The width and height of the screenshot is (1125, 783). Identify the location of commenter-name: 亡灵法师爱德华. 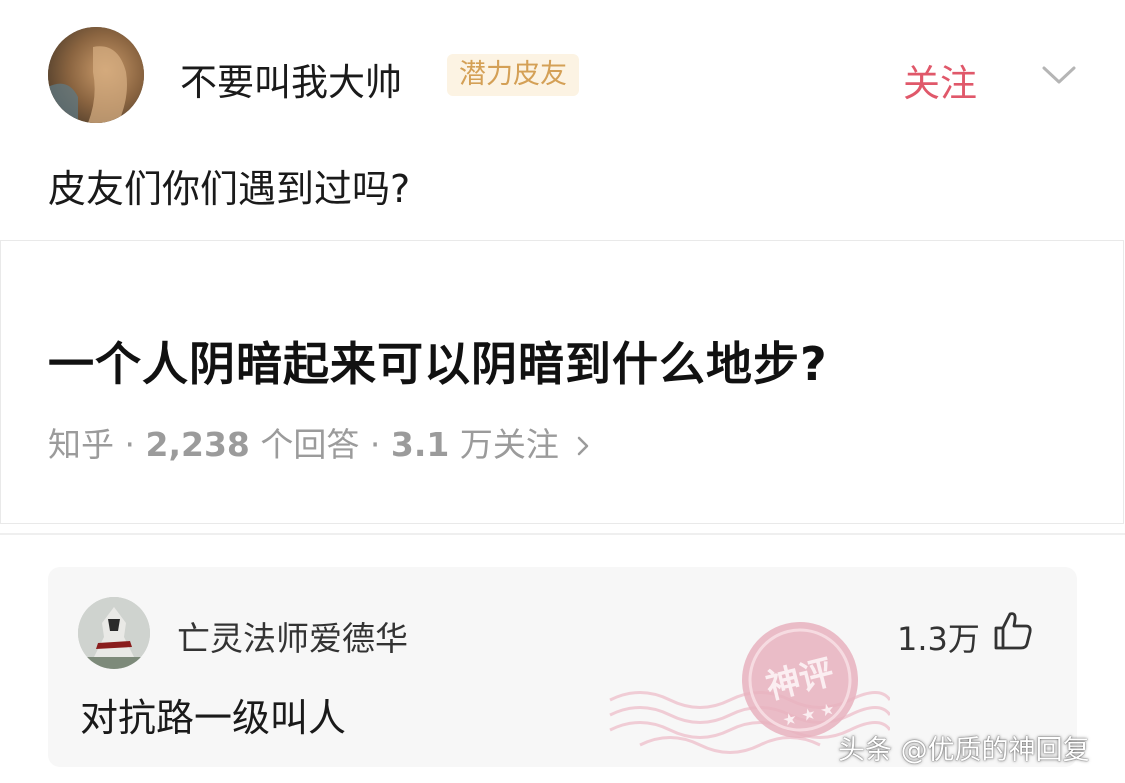
(292, 636).